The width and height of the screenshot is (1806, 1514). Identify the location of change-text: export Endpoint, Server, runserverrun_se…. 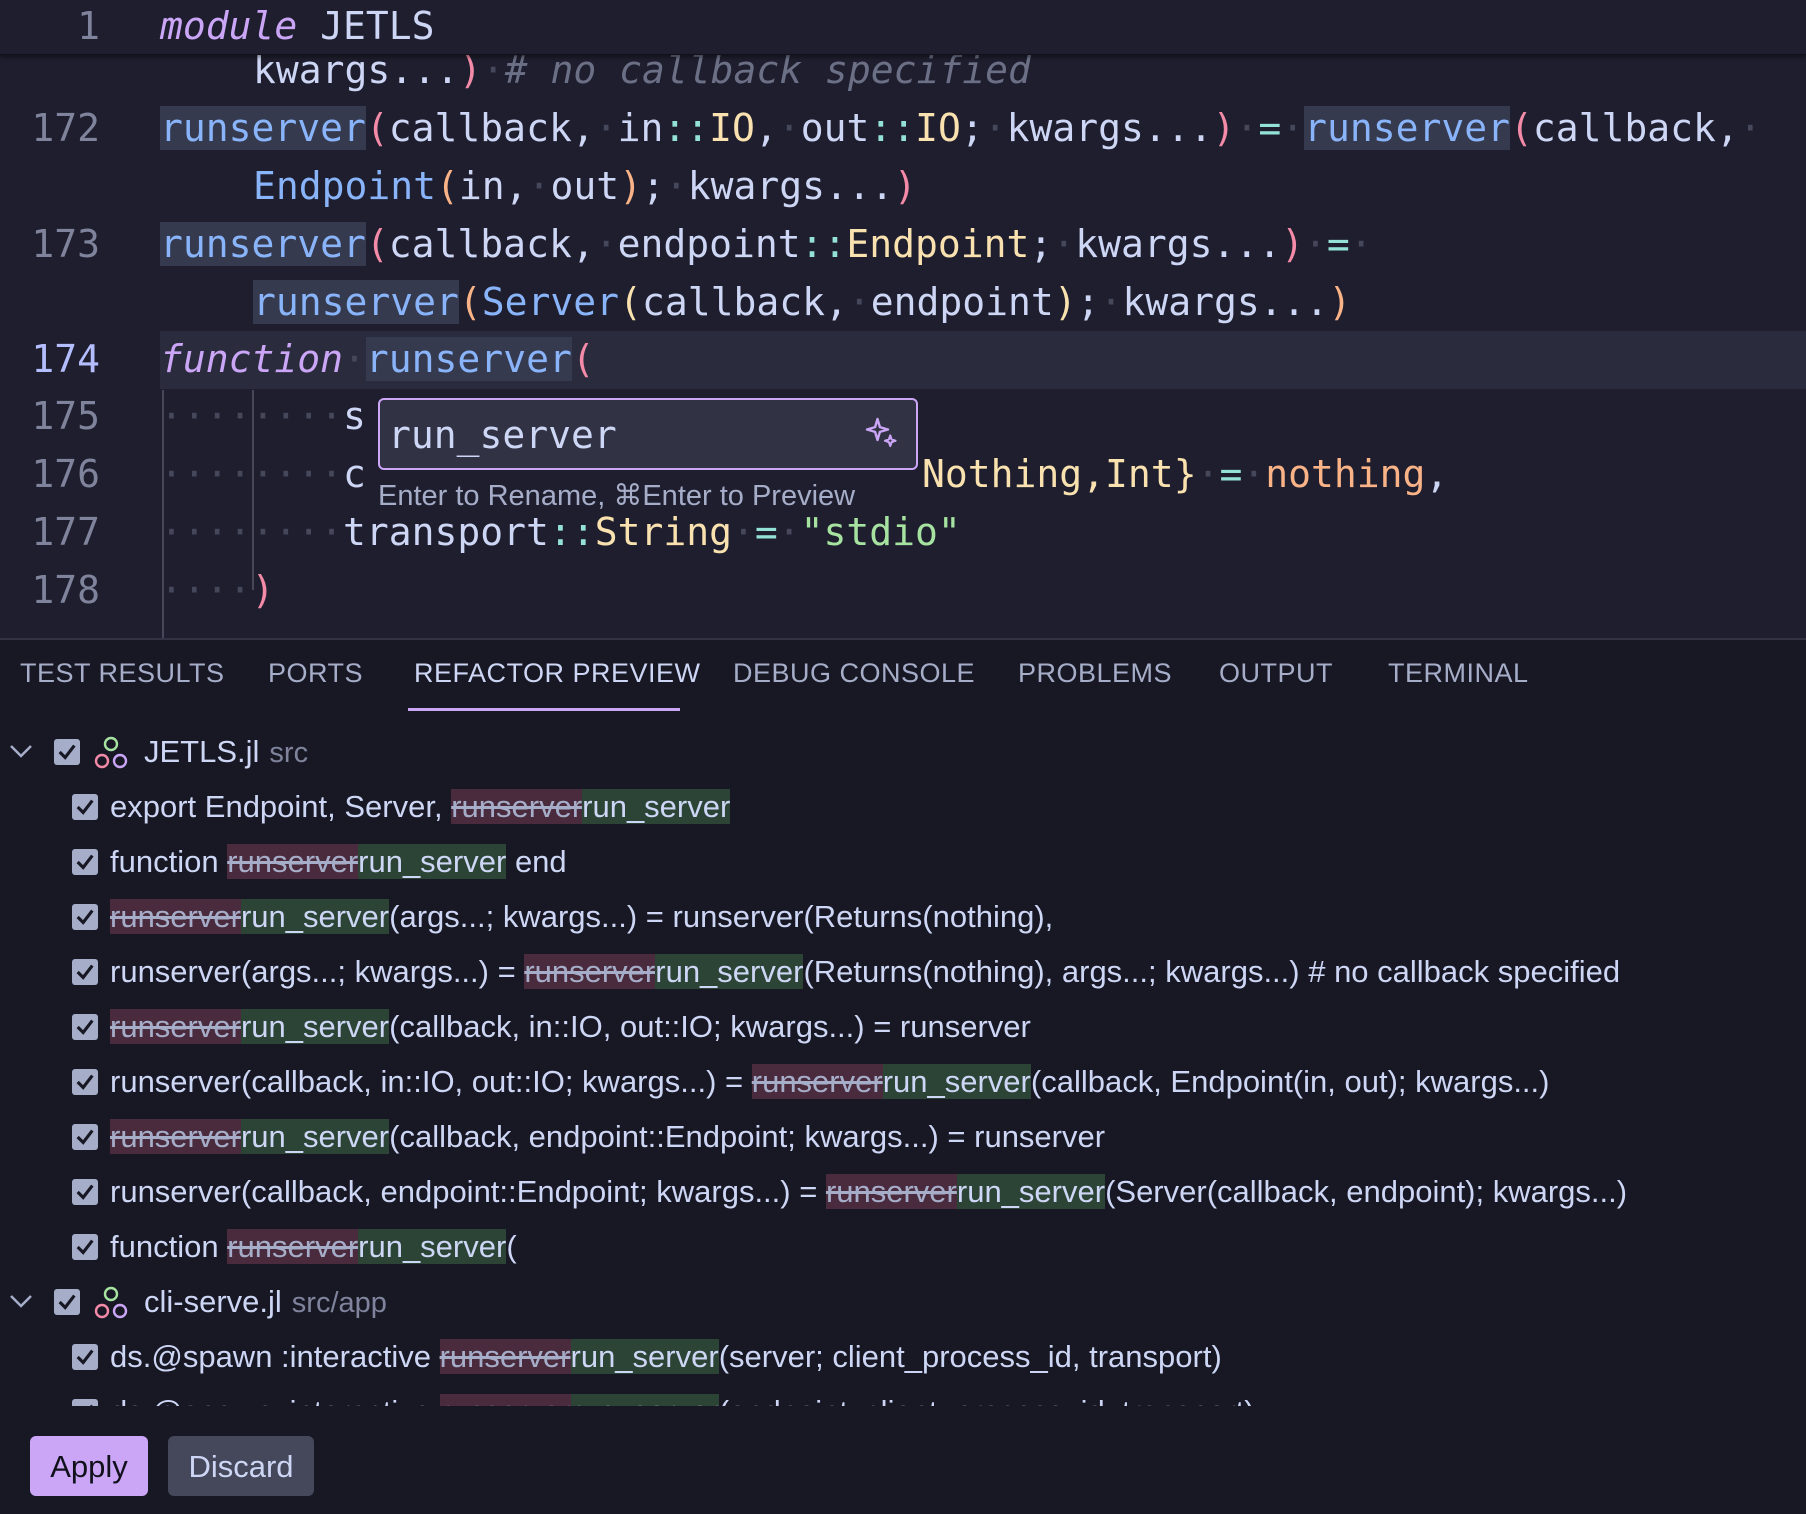
(420, 806).